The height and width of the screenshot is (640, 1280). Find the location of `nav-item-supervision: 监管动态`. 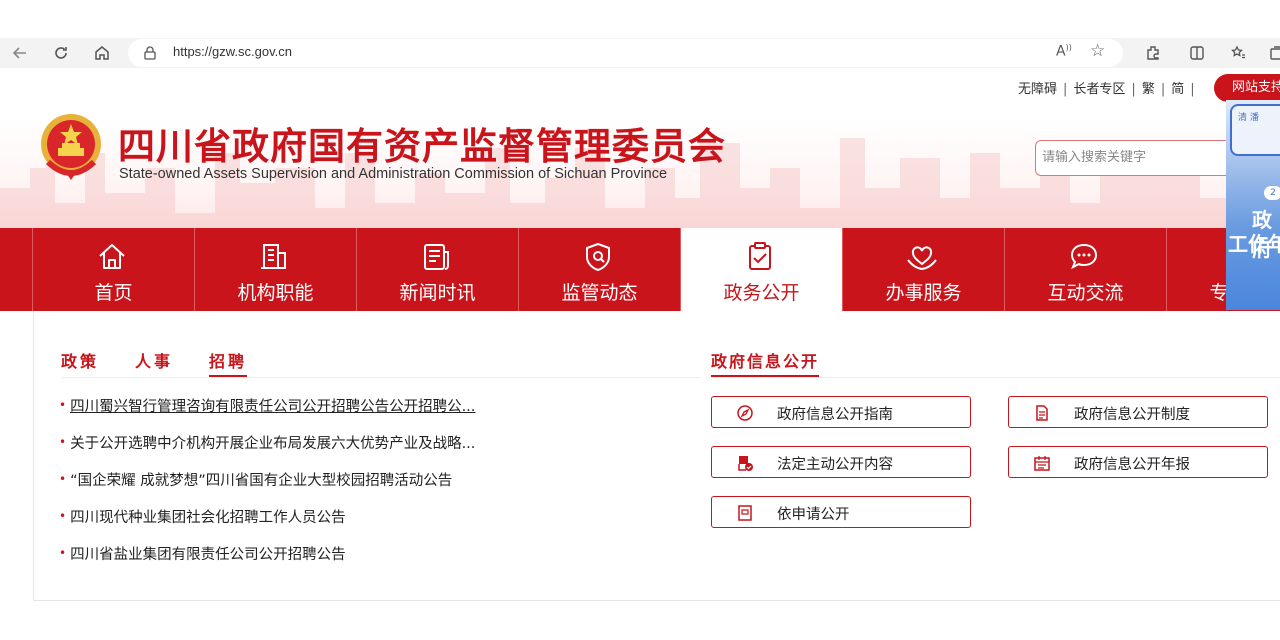

nav-item-supervision: 监管动态 is located at coordinates (599, 269).